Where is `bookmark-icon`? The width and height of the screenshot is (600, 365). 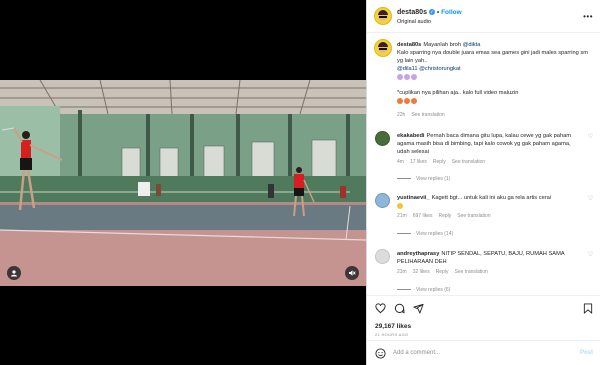 bookmark-icon is located at coordinates (588, 308).